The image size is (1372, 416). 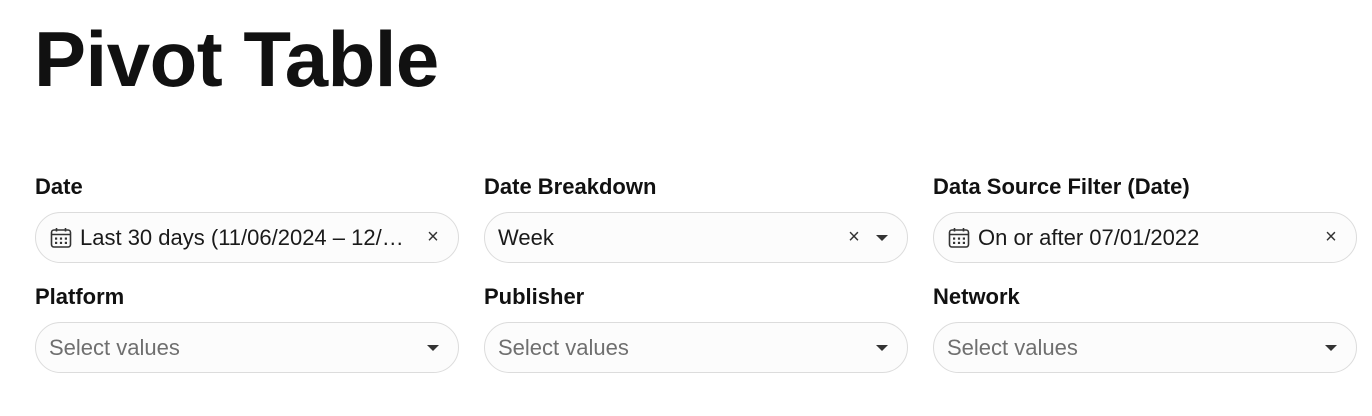 What do you see at coordinates (236, 59) in the screenshot?
I see `page-title: Pivot Table` at bounding box center [236, 59].